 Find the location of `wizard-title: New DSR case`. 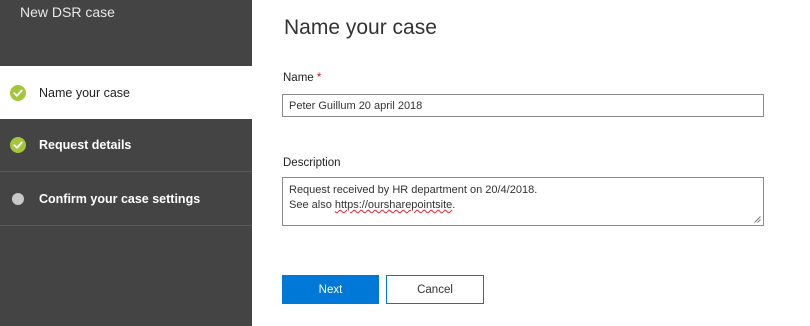

wizard-title: New DSR case is located at coordinates (67, 12).